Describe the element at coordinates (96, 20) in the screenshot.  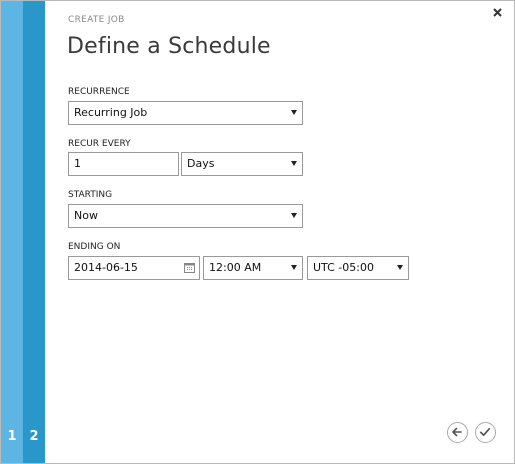
I see `dialog-eyebrow: CREATE JOB` at that location.